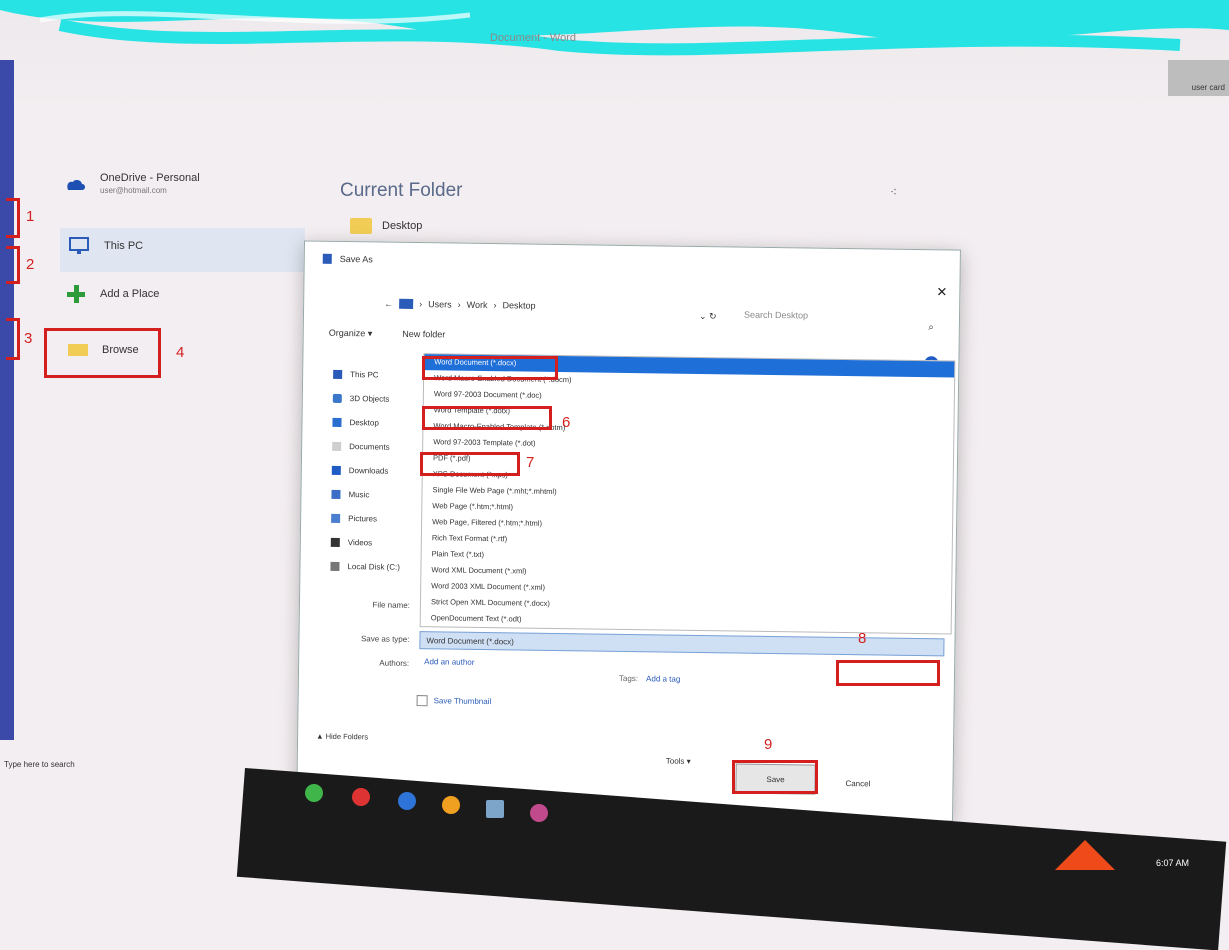 The width and height of the screenshot is (1229, 950). I want to click on download-icon, so click(336, 470).